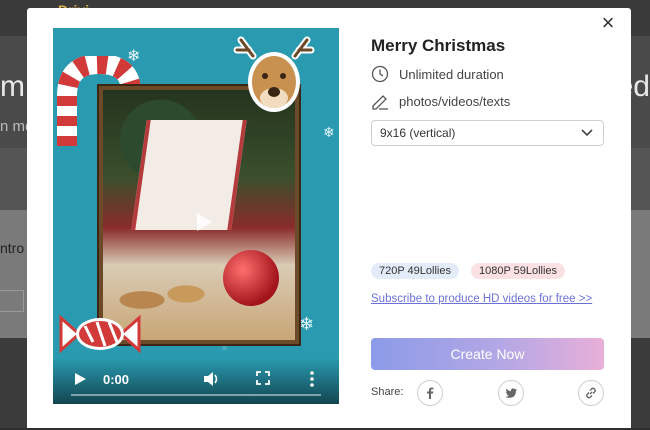 The height and width of the screenshot is (430, 650). I want to click on video-progress-bar, so click(196, 395).